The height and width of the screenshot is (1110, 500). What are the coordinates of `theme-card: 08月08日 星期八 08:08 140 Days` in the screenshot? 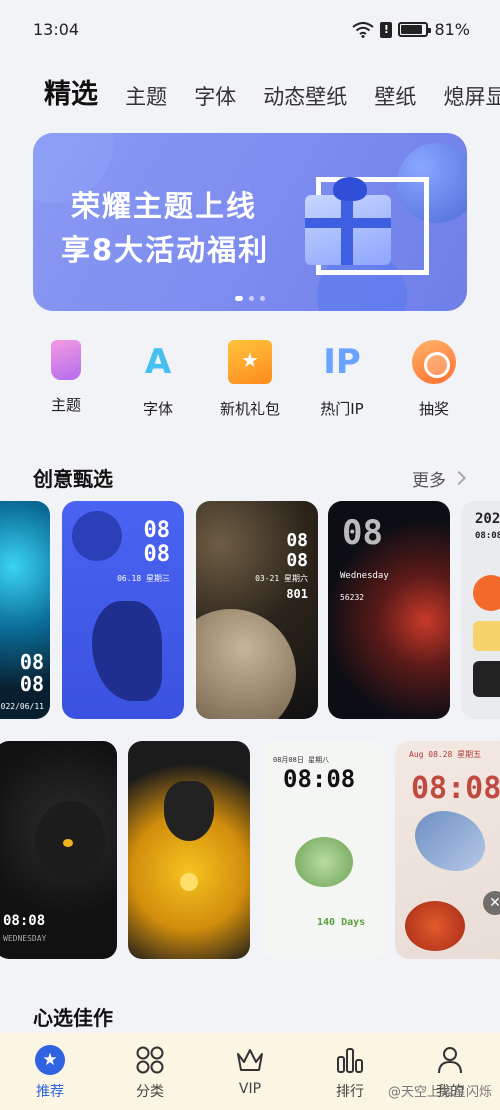 It's located at (324, 850).